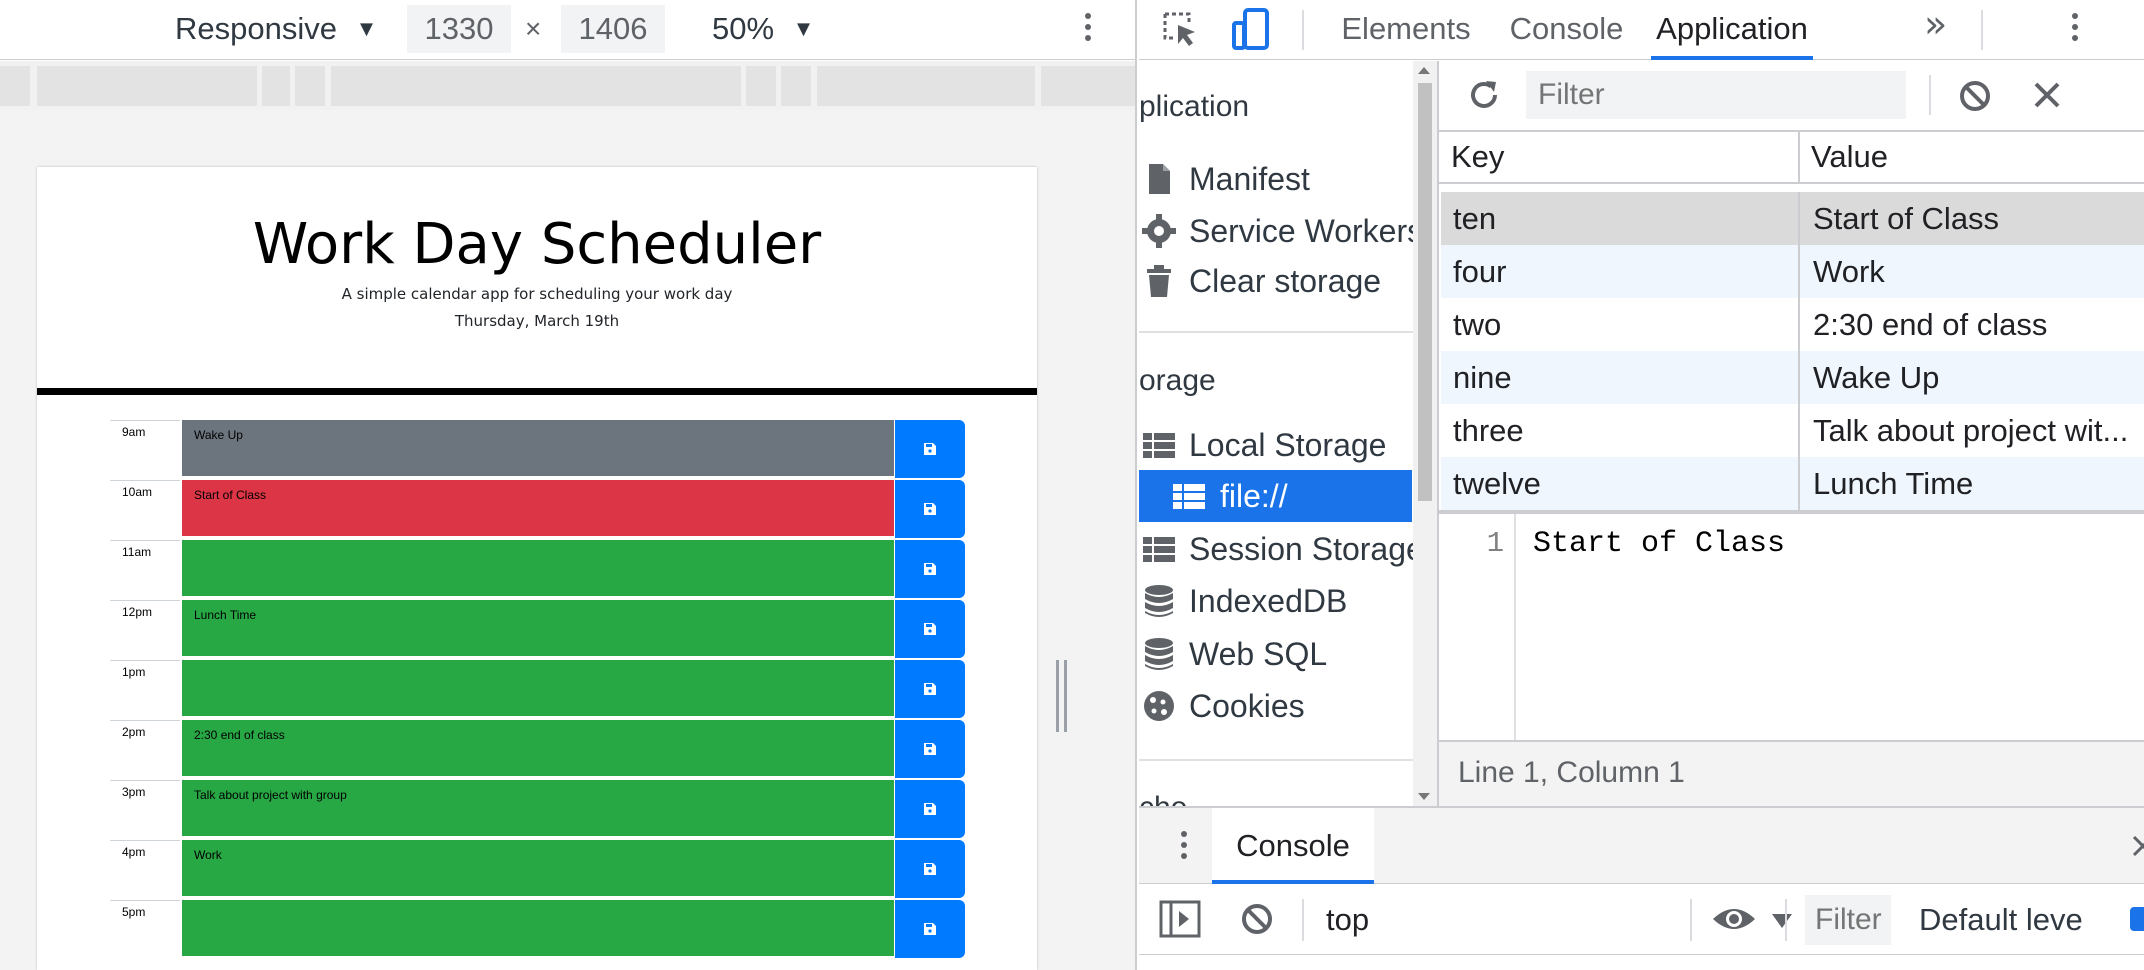  Describe the element at coordinates (1734, 919) in the screenshot. I see `live-expression-eye-icon` at that location.